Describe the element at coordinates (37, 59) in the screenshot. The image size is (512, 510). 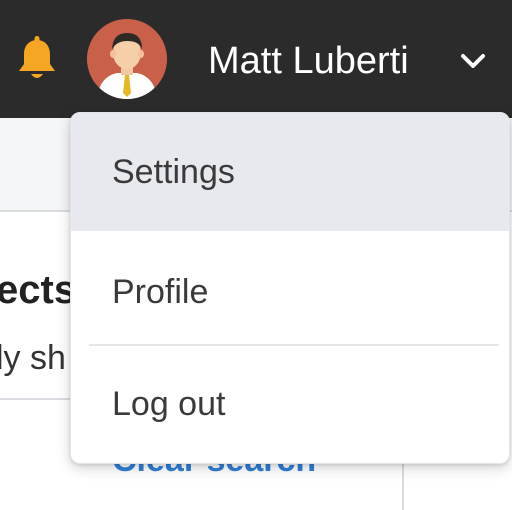
I see `bell-icon` at that location.